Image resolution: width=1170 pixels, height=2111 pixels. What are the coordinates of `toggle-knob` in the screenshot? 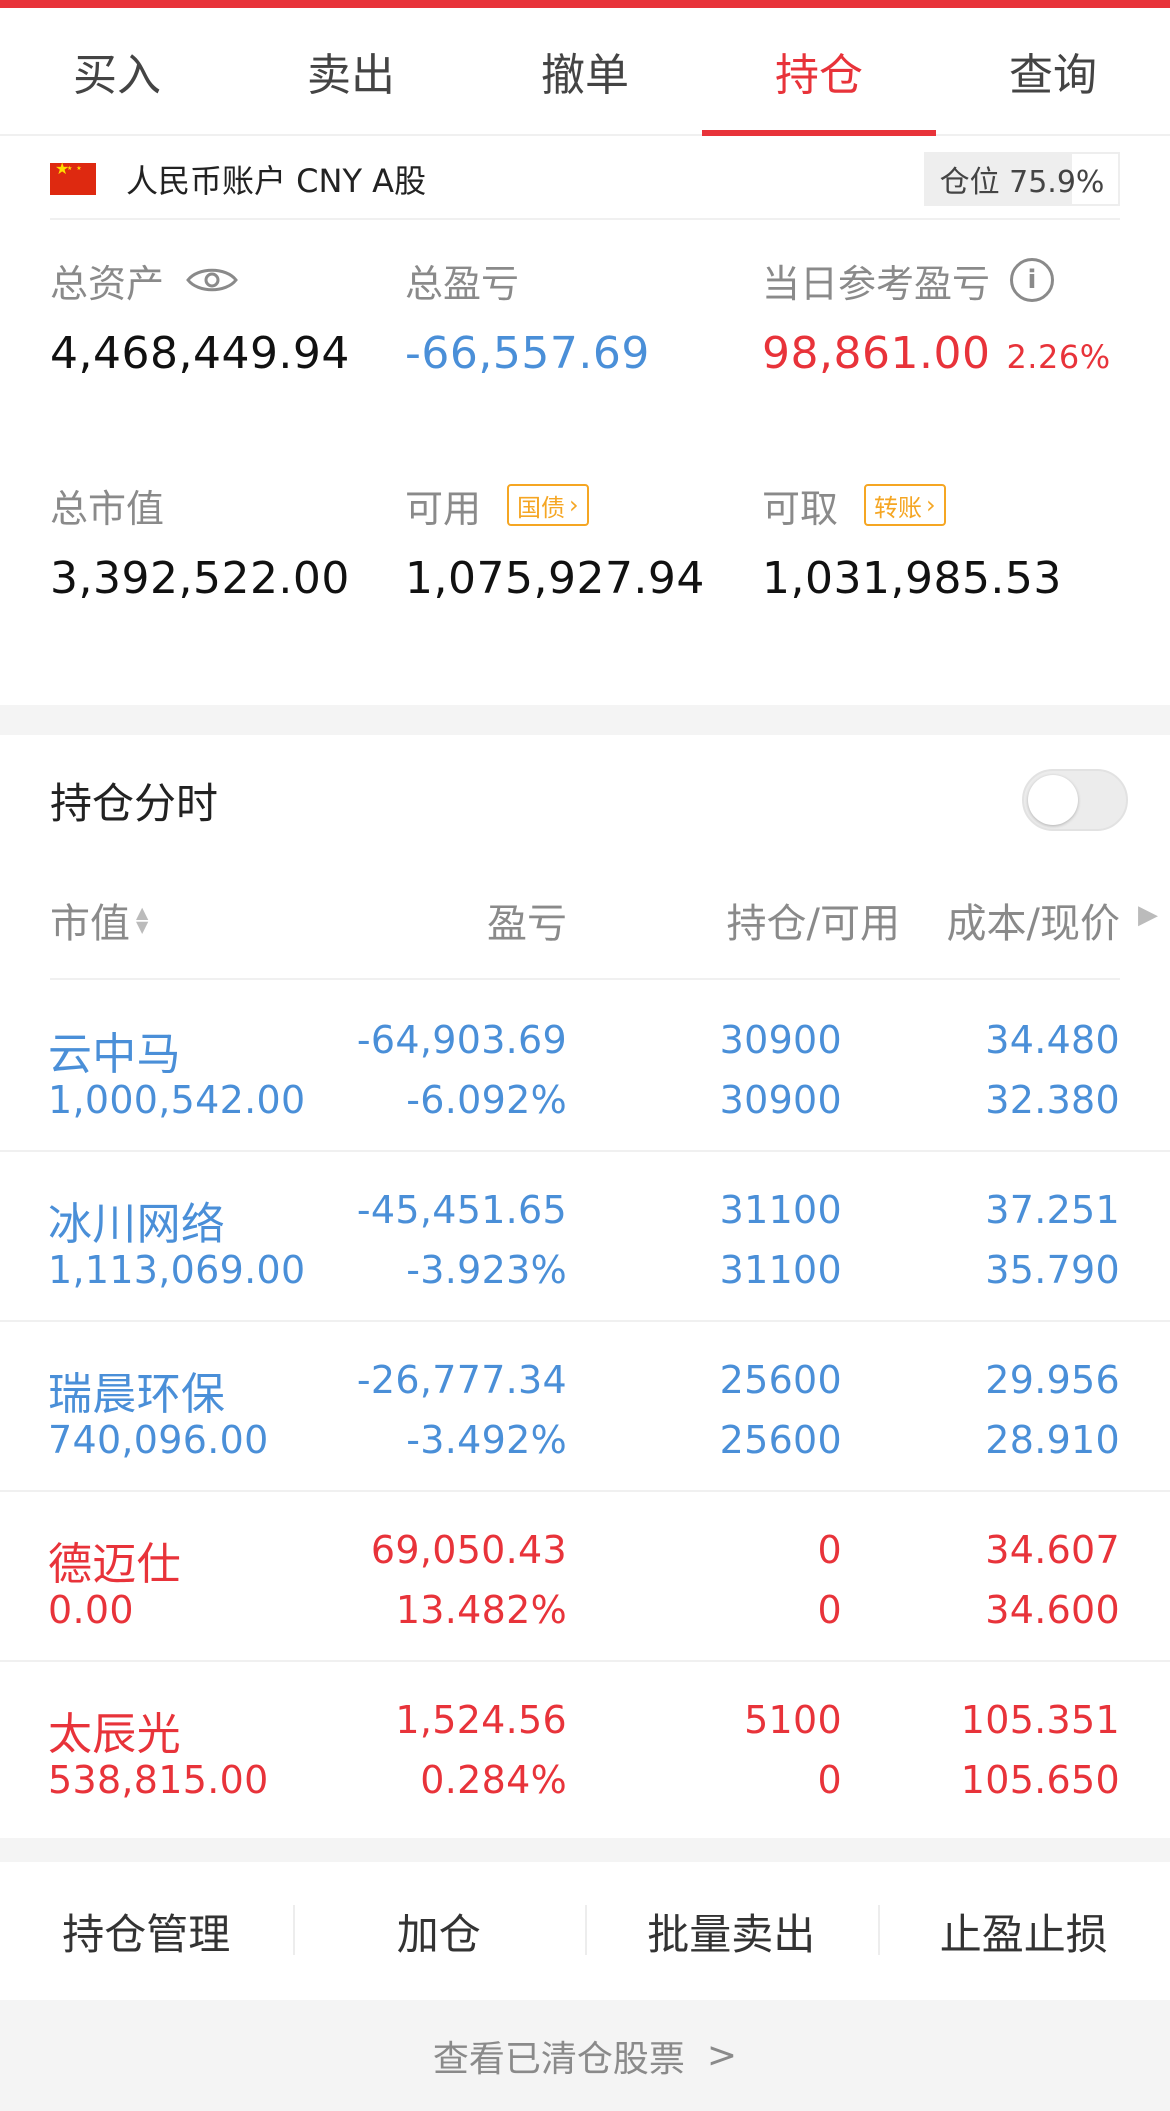 It's located at (1053, 800).